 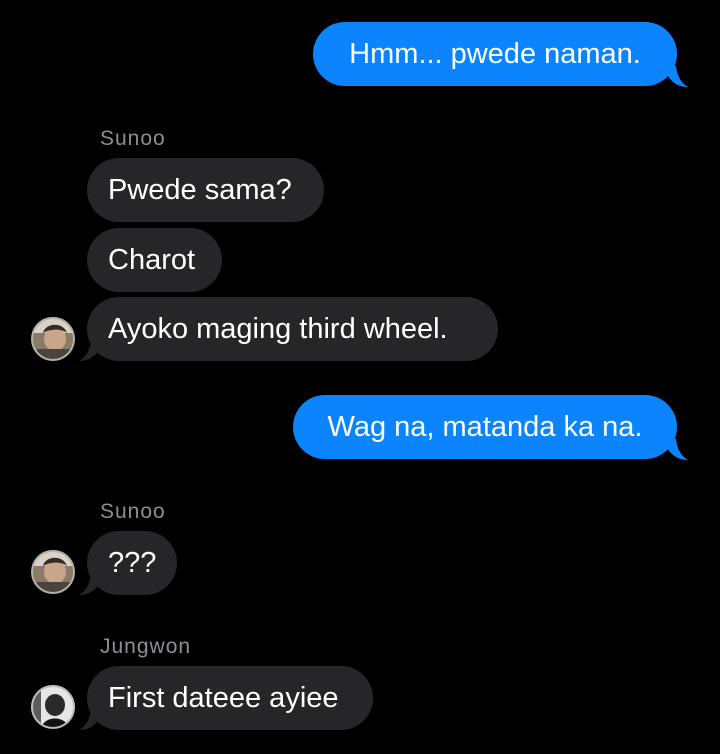 I want to click on incoming-message: Charot, so click(x=154, y=260).